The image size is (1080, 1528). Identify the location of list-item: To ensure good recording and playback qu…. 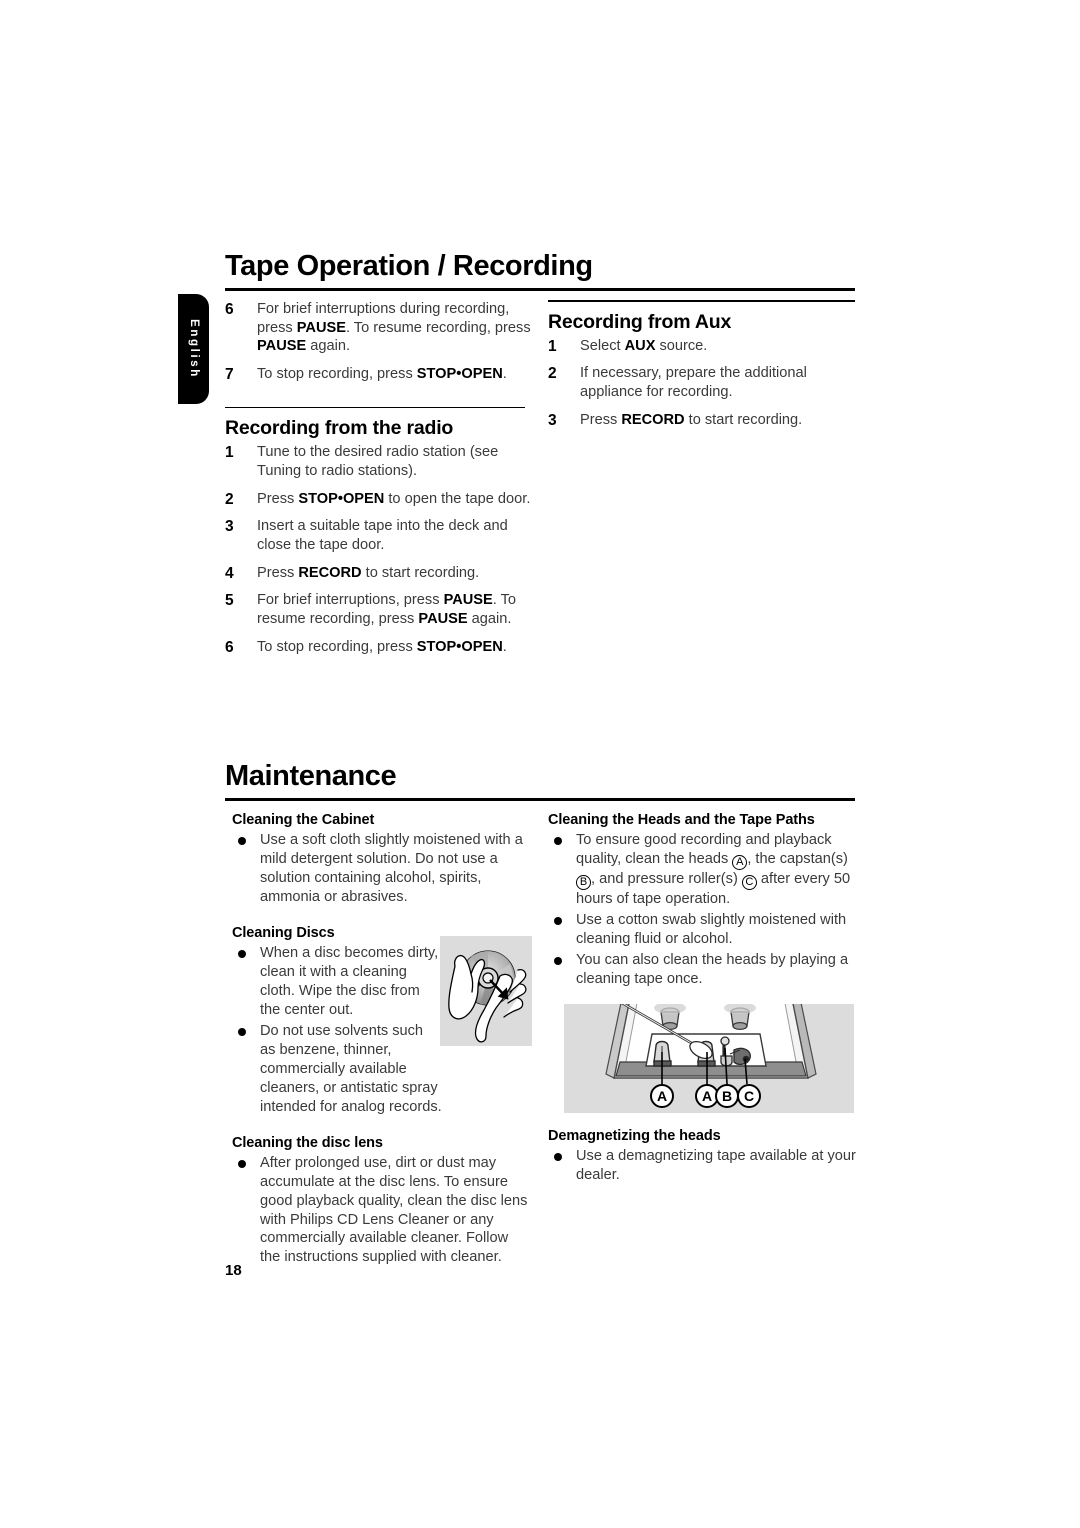
(703, 870).